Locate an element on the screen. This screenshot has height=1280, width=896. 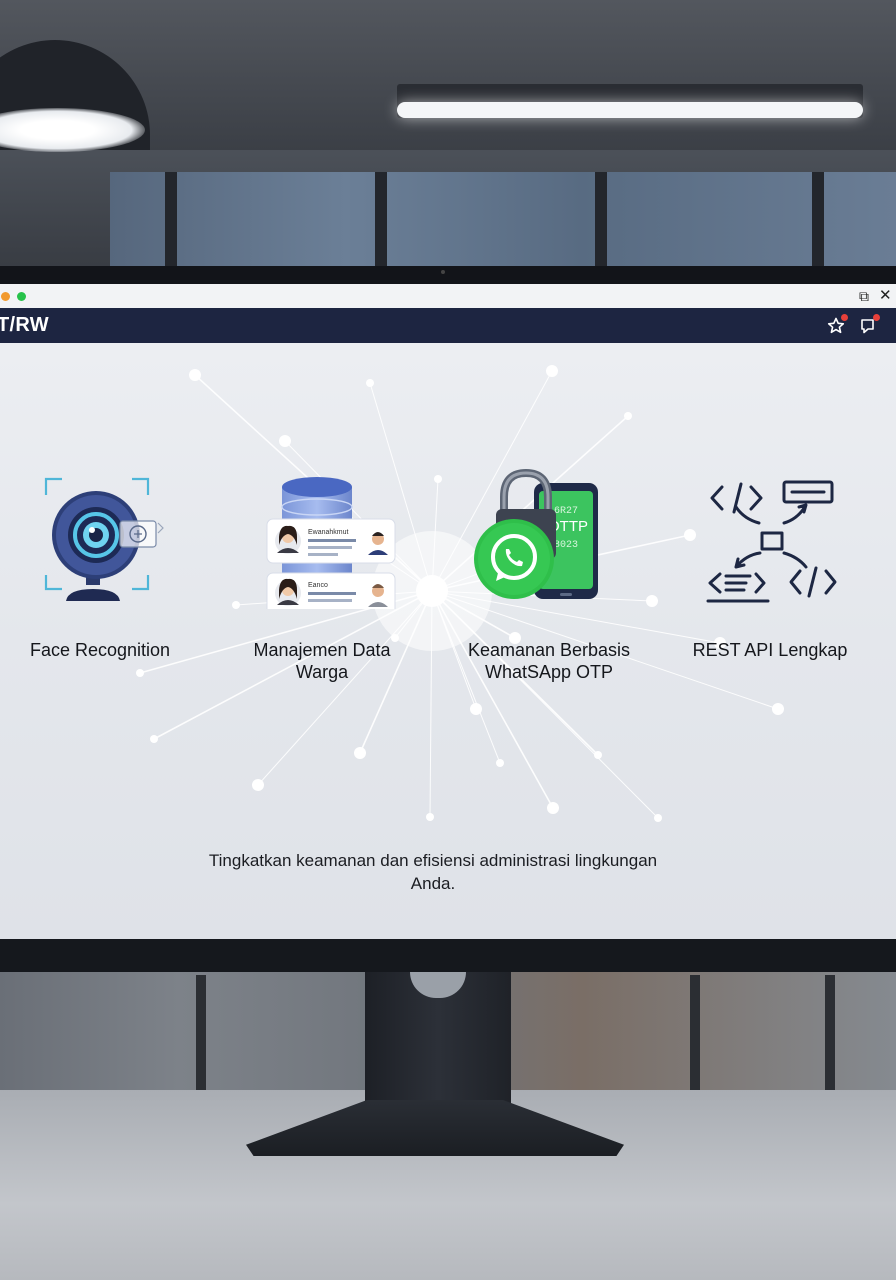
api-code-icon is located at coordinates (771, 541).